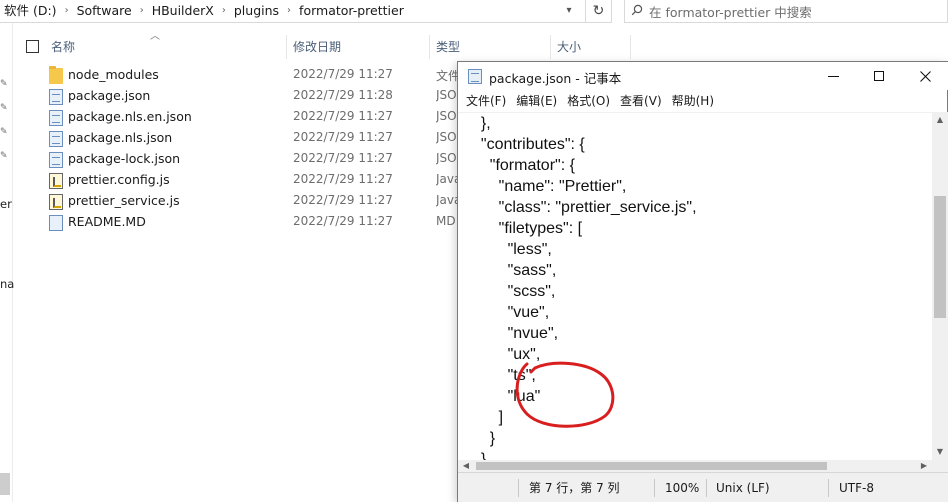 Image resolution: width=948 pixels, height=502 pixels. What do you see at coordinates (924, 466) in the screenshot?
I see `scroll-right-icon: ▶` at bounding box center [924, 466].